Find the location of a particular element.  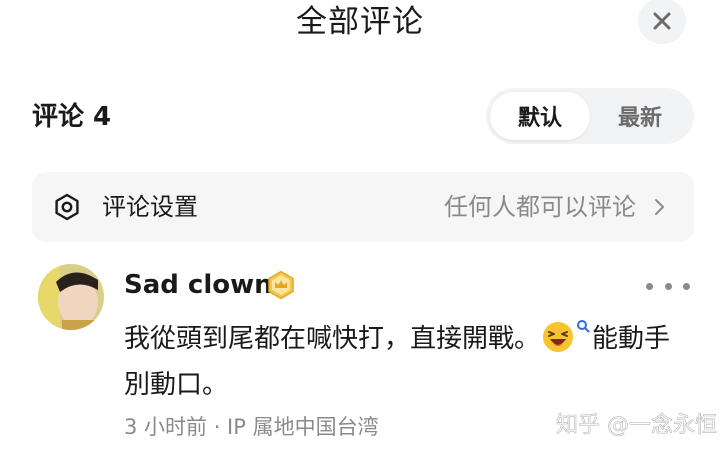

settings-value: 任何人都可以评论 is located at coordinates (540, 207).